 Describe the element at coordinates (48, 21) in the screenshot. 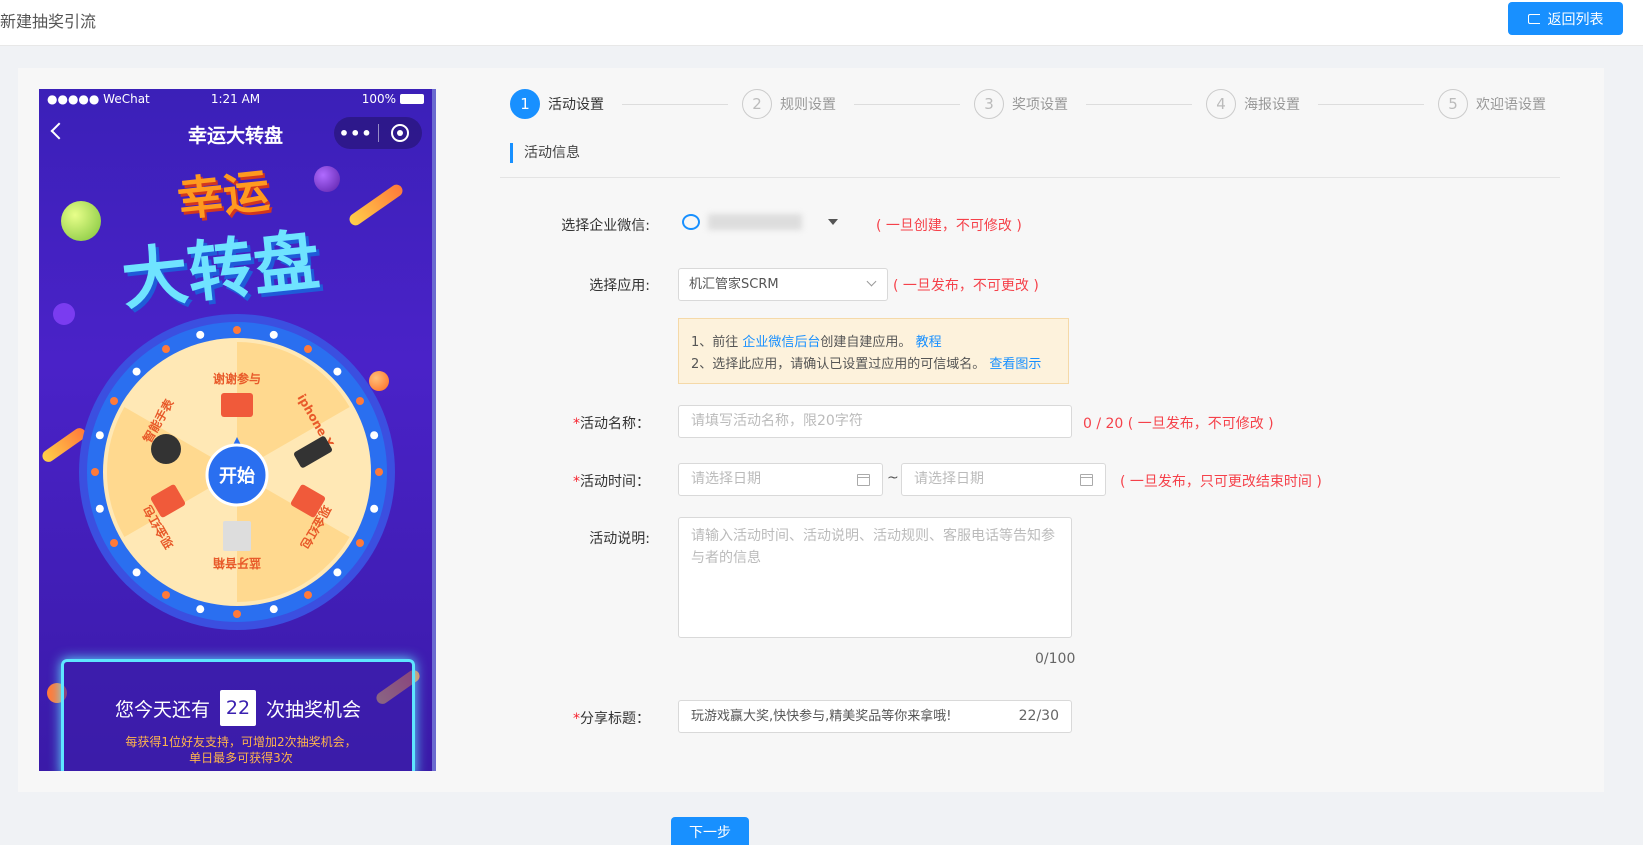

I see `page-title: 新建抽奖引流` at that location.